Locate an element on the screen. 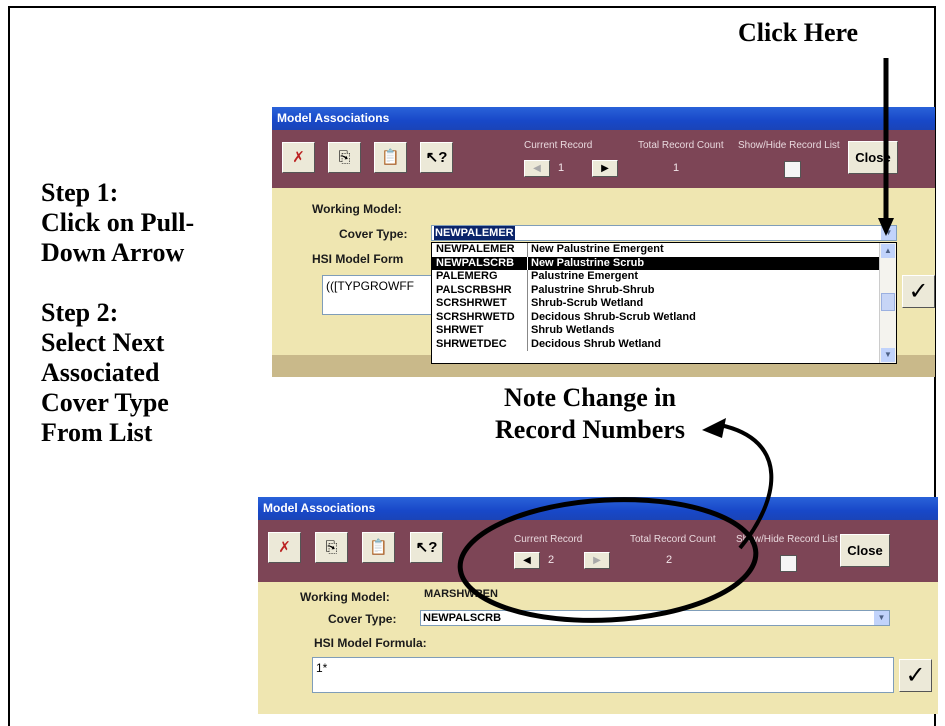 The height and width of the screenshot is (726, 945). cover-type-combobox: NEWPALEMER ▼ is located at coordinates (664, 233).